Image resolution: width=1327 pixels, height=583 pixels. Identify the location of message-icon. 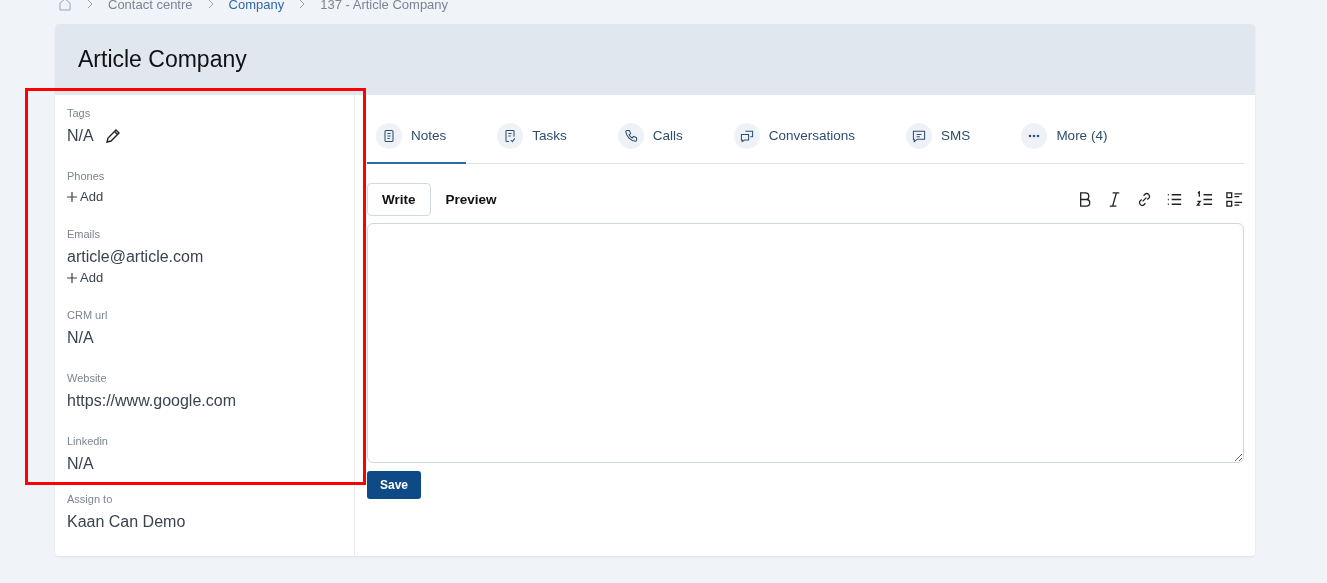
(919, 135).